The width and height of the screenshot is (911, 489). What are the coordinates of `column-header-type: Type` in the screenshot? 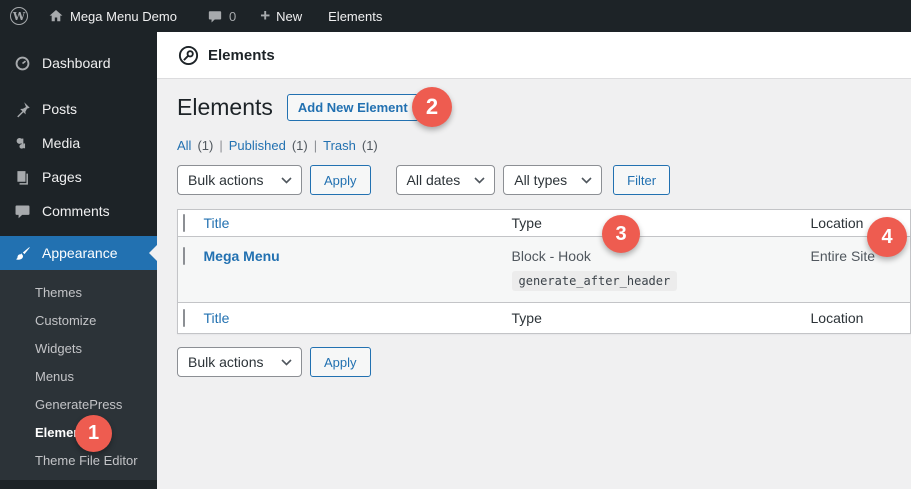 It's located at (526, 223).